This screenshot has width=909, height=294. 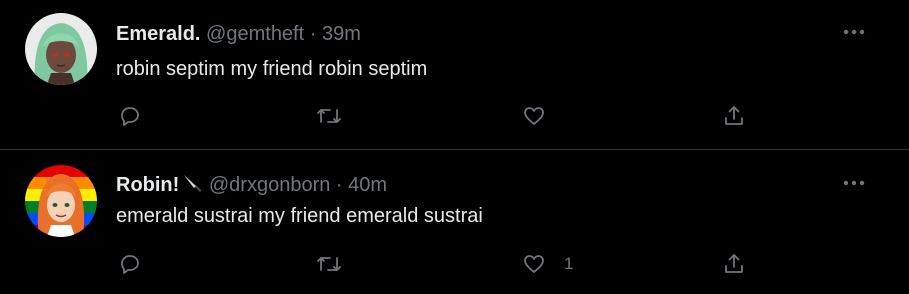 What do you see at coordinates (569, 263) in the screenshot?
I see `like-count: 1` at bounding box center [569, 263].